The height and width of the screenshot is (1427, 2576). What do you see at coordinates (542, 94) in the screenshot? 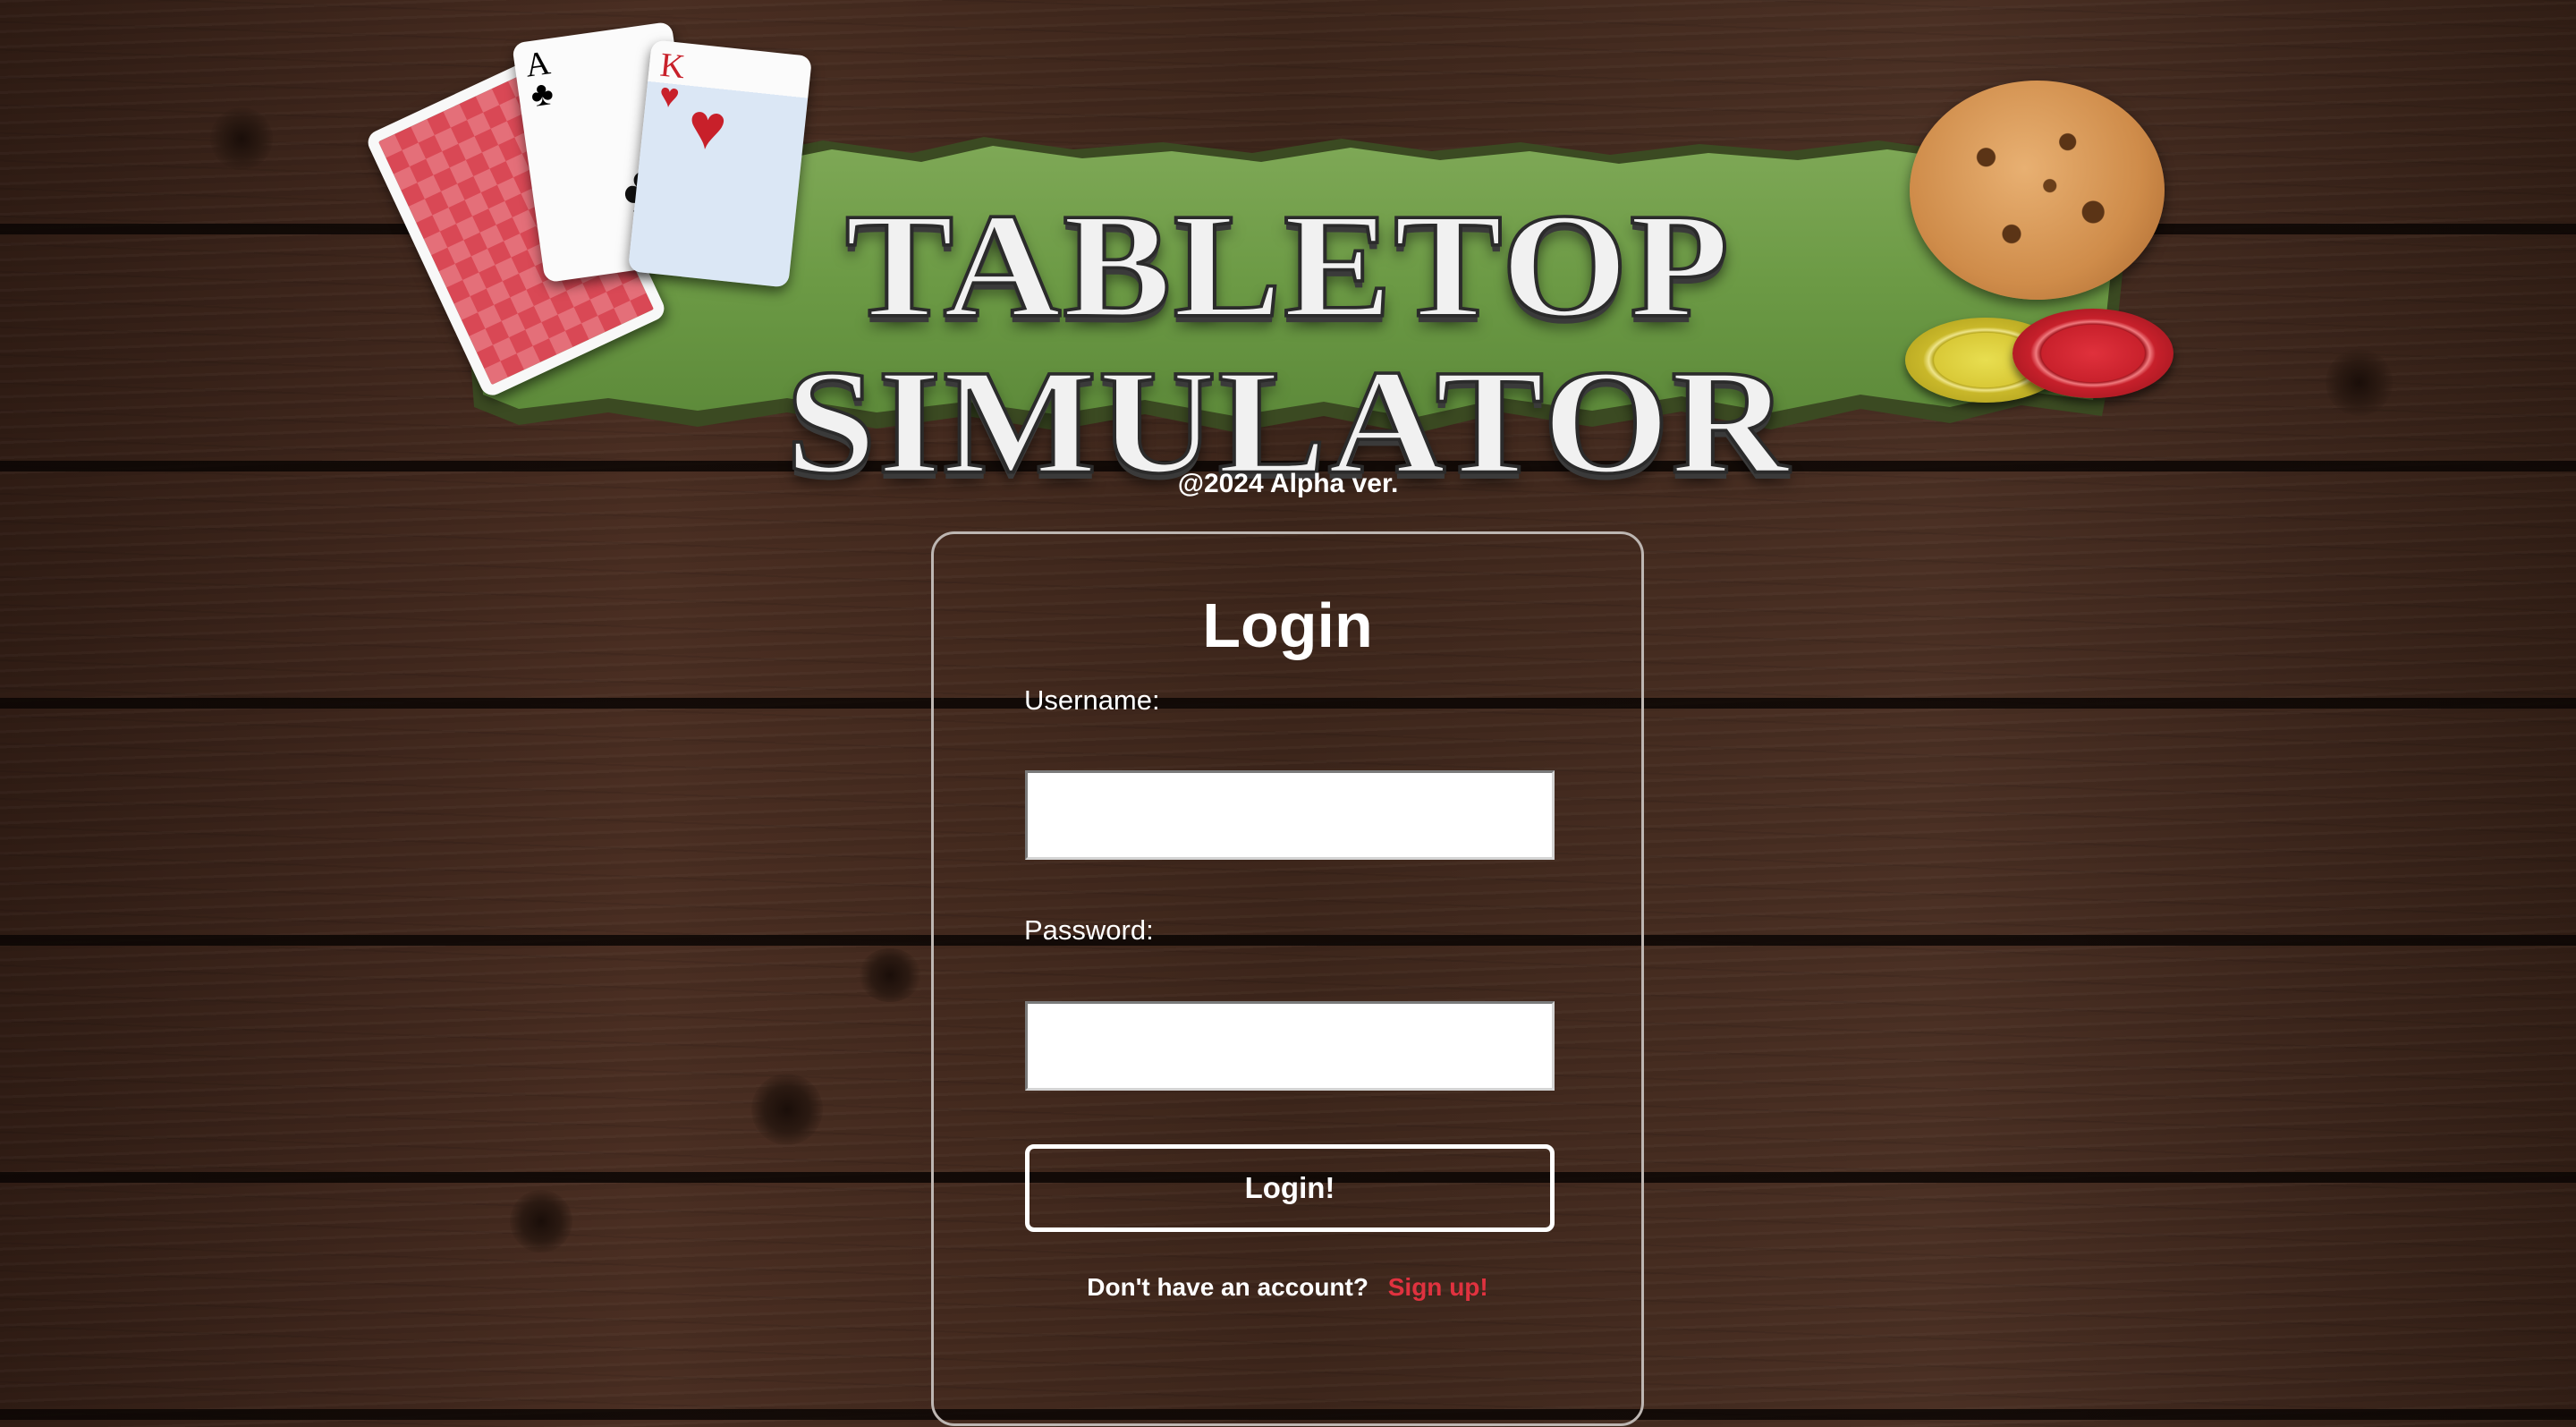
I see `card-suit-icon: ♣` at bounding box center [542, 94].